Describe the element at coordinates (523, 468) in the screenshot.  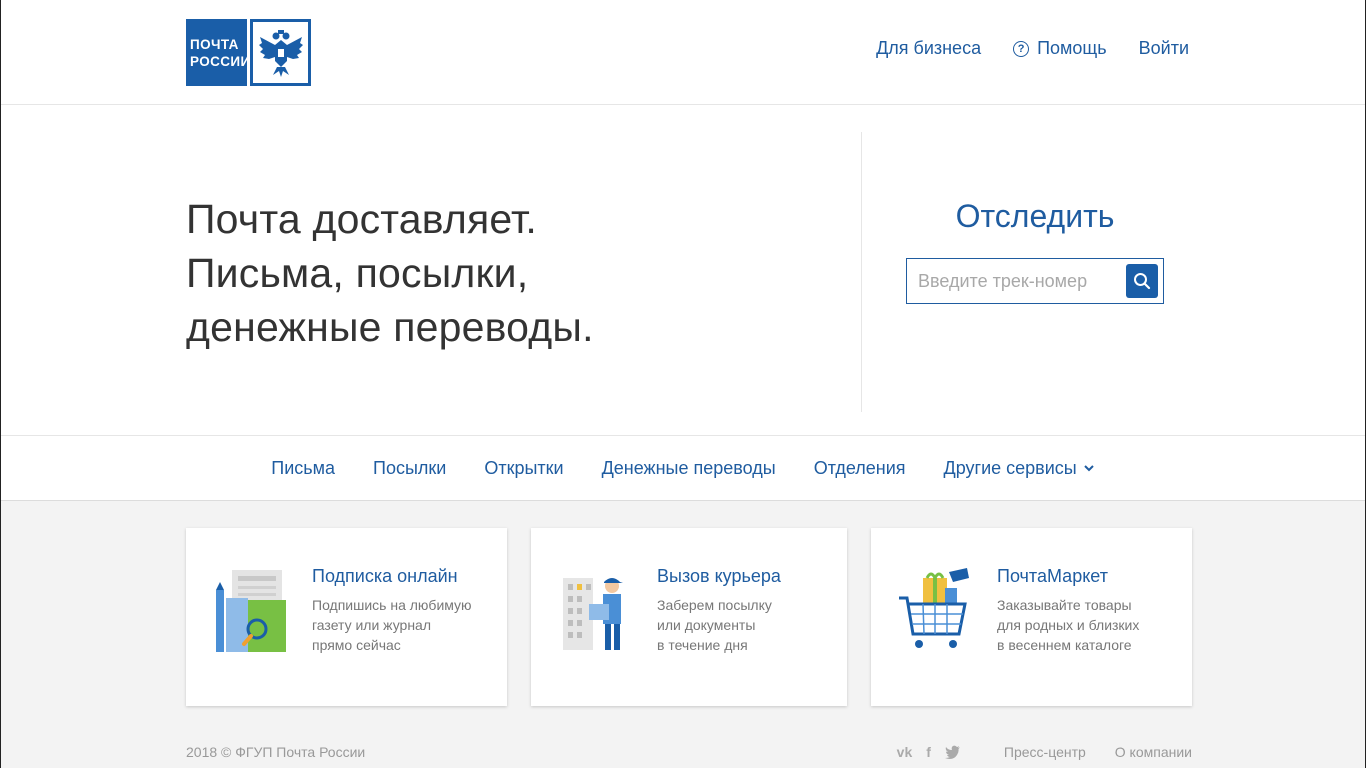
I see `nav-postcards: Открытки` at that location.